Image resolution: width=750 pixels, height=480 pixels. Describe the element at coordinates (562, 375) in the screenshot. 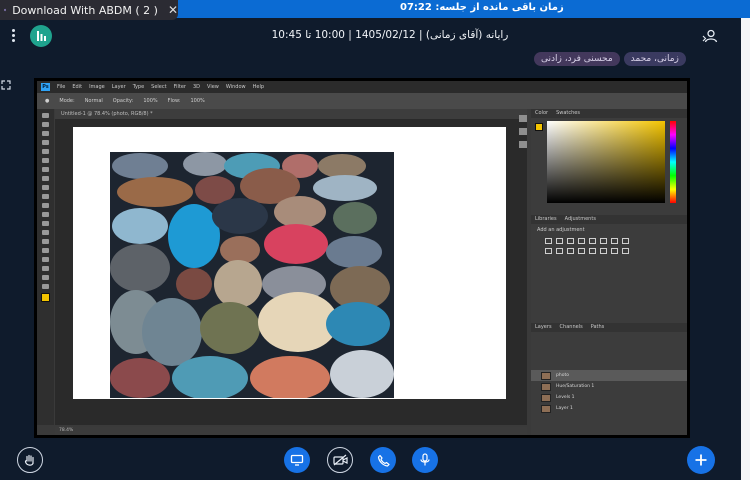

I see `layer-name: photo` at that location.